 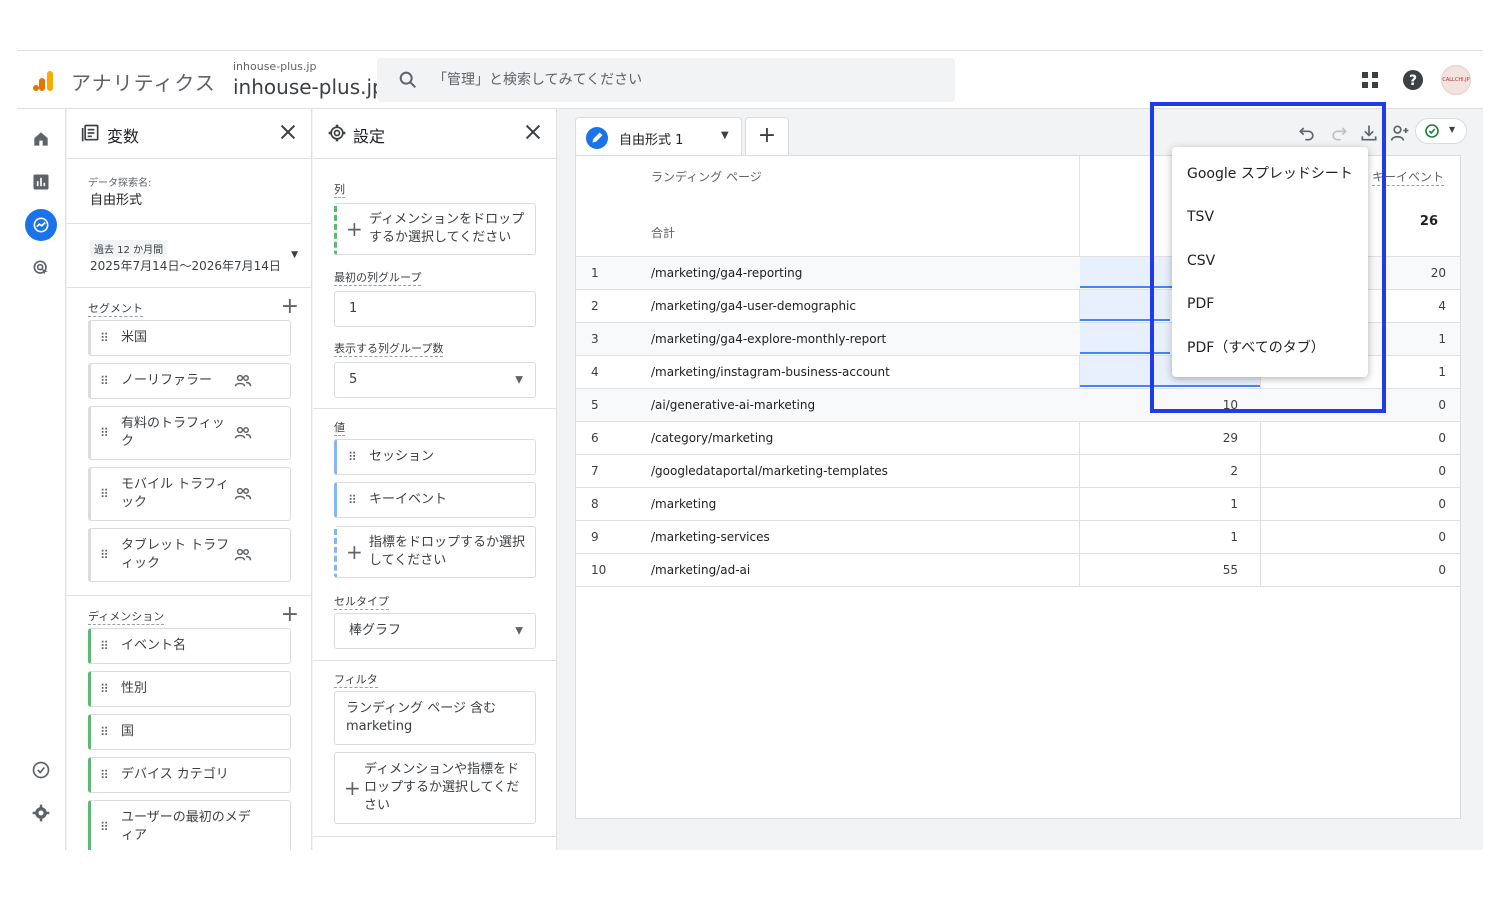 What do you see at coordinates (274, 66) in the screenshot?
I see `account-property-small: inhouse-plus.jp` at bounding box center [274, 66].